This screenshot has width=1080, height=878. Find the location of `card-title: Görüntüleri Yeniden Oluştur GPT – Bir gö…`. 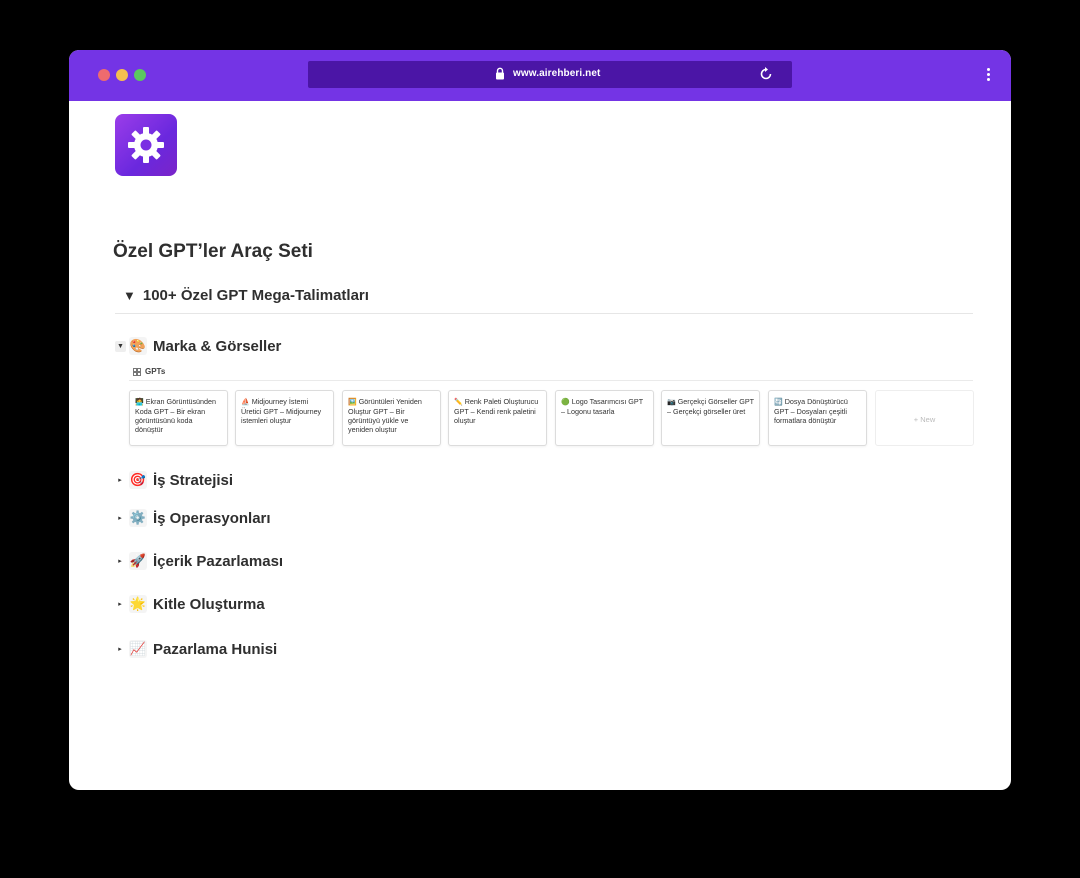

card-title: Görüntüleri Yeniden Oluştur GPT – Bir gö… is located at coordinates (385, 415).